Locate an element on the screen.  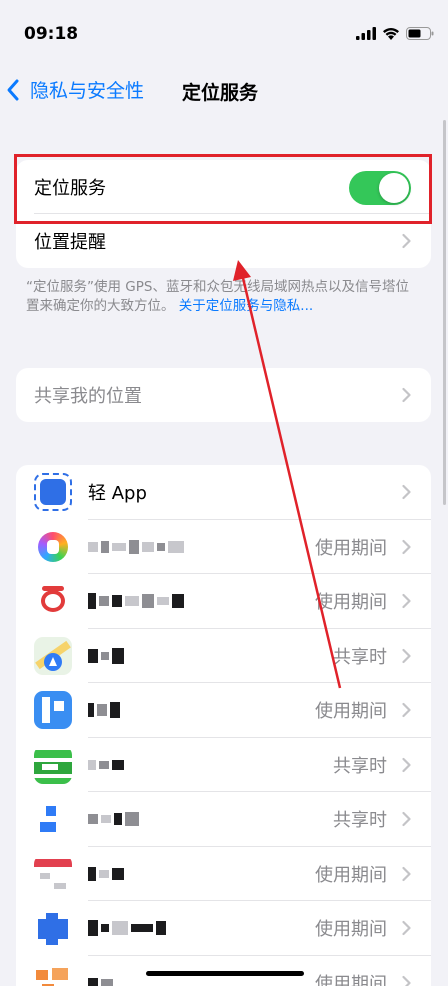
back-button: 隐私与安全性 is located at coordinates (75, 89).